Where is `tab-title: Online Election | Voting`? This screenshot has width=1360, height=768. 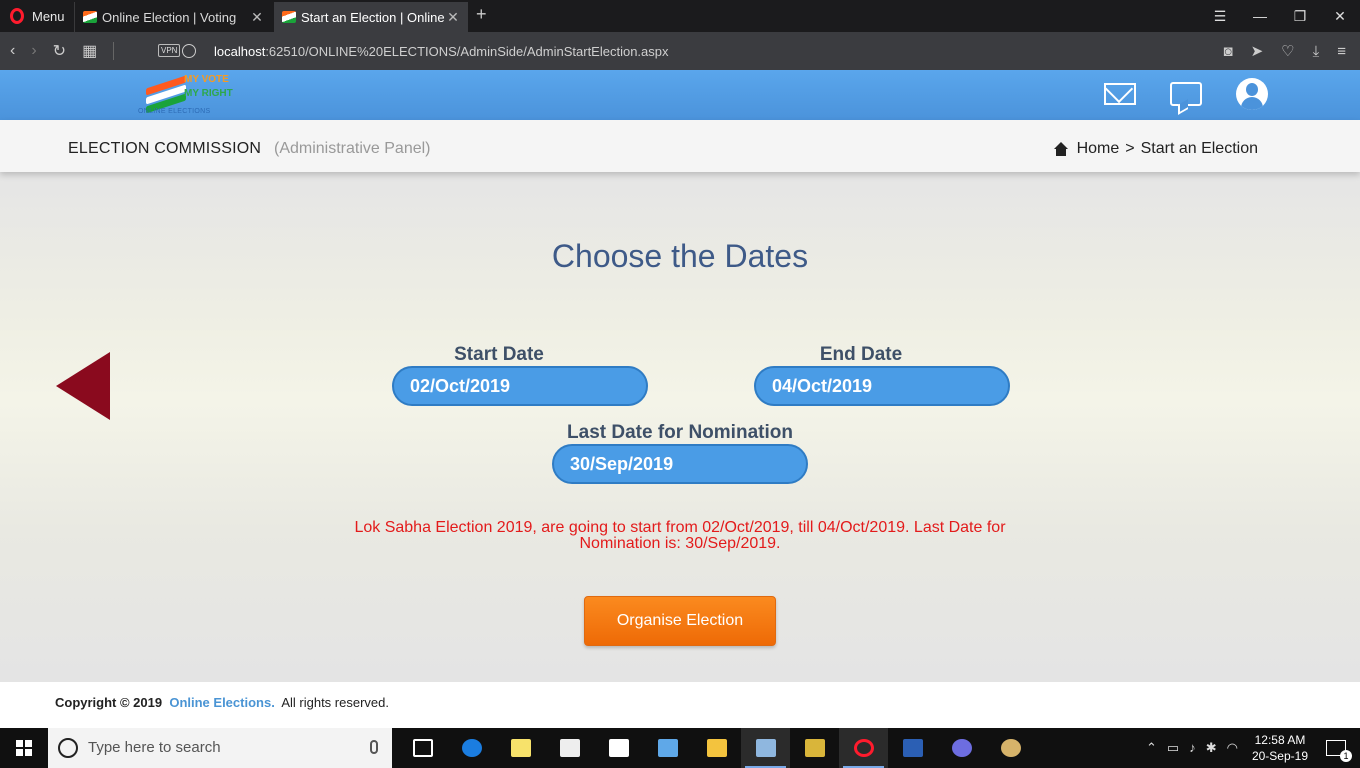 tab-title: Online Election | Voting is located at coordinates (169, 17).